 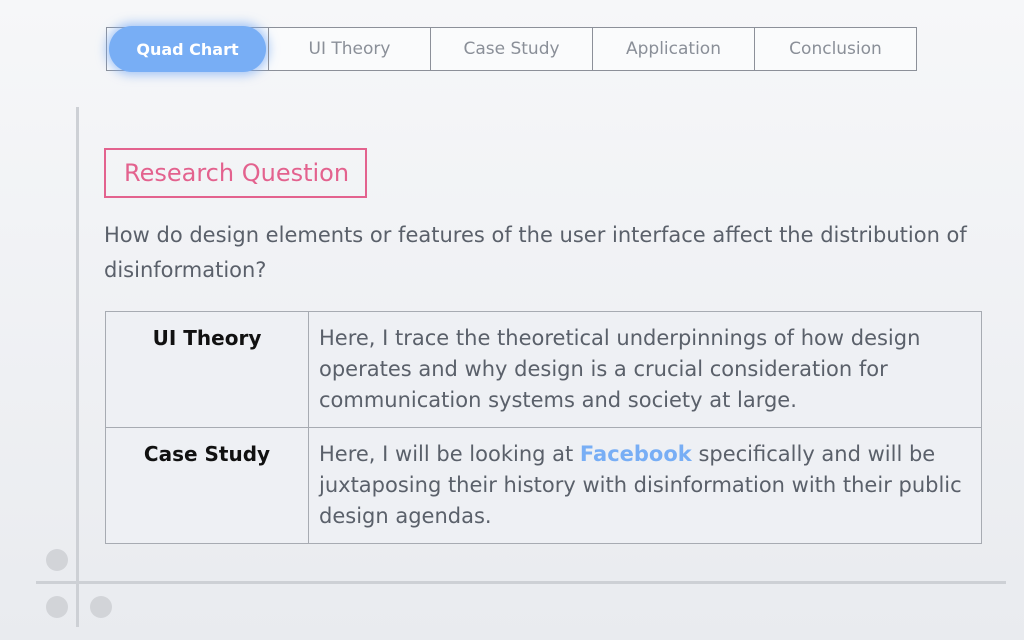 I want to click on tab-conclusion-label: Conclusion, so click(x=835, y=49).